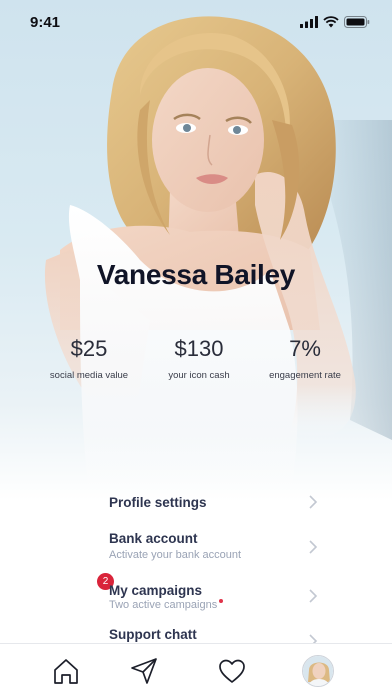 This screenshot has height=696, width=392. What do you see at coordinates (196, 669) in the screenshot?
I see `tab-bar` at bounding box center [196, 669].